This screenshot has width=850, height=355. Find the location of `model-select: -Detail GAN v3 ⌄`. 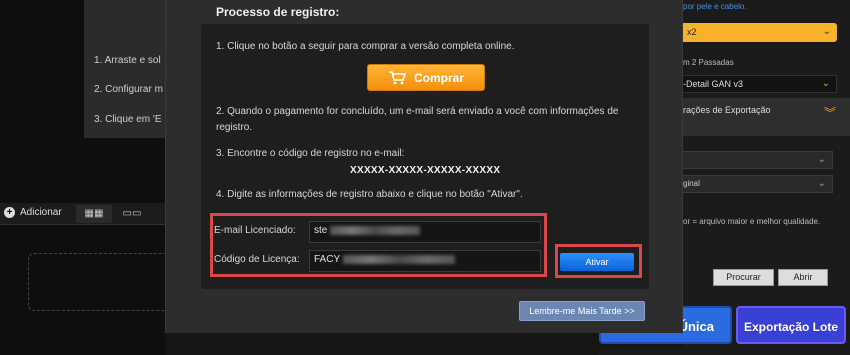

model-select: -Detail GAN v3 ⌄ is located at coordinates (760, 84).